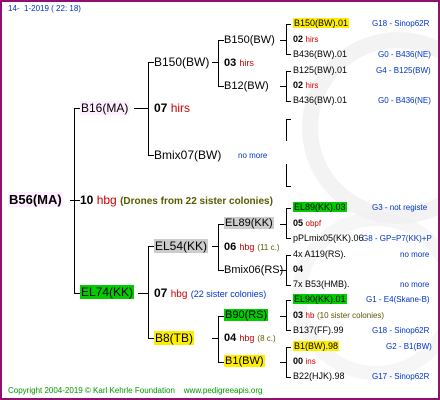 Image resolution: width=440 pixels, height=400 pixels. What do you see at coordinates (370, 128) in the screenshot?
I see `watermark-logo` at bounding box center [370, 128].